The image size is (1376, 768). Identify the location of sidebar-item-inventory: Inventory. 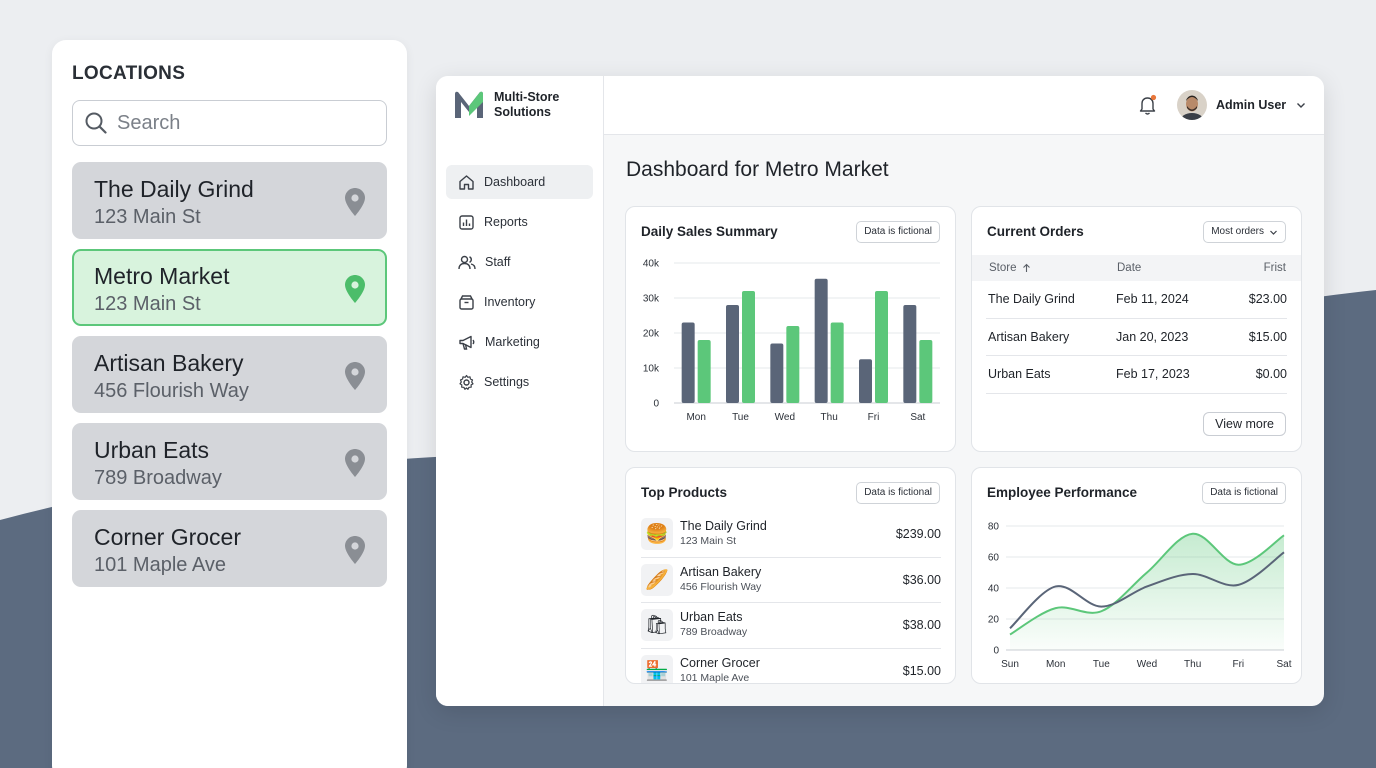
(519, 302).